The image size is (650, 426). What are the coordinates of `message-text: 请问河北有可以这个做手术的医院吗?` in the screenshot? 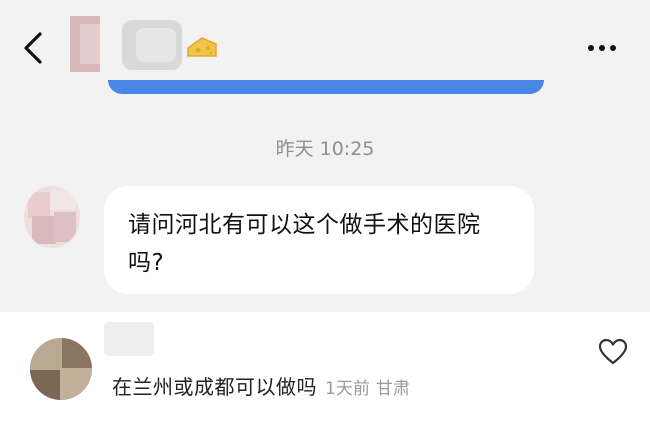 It's located at (304, 244).